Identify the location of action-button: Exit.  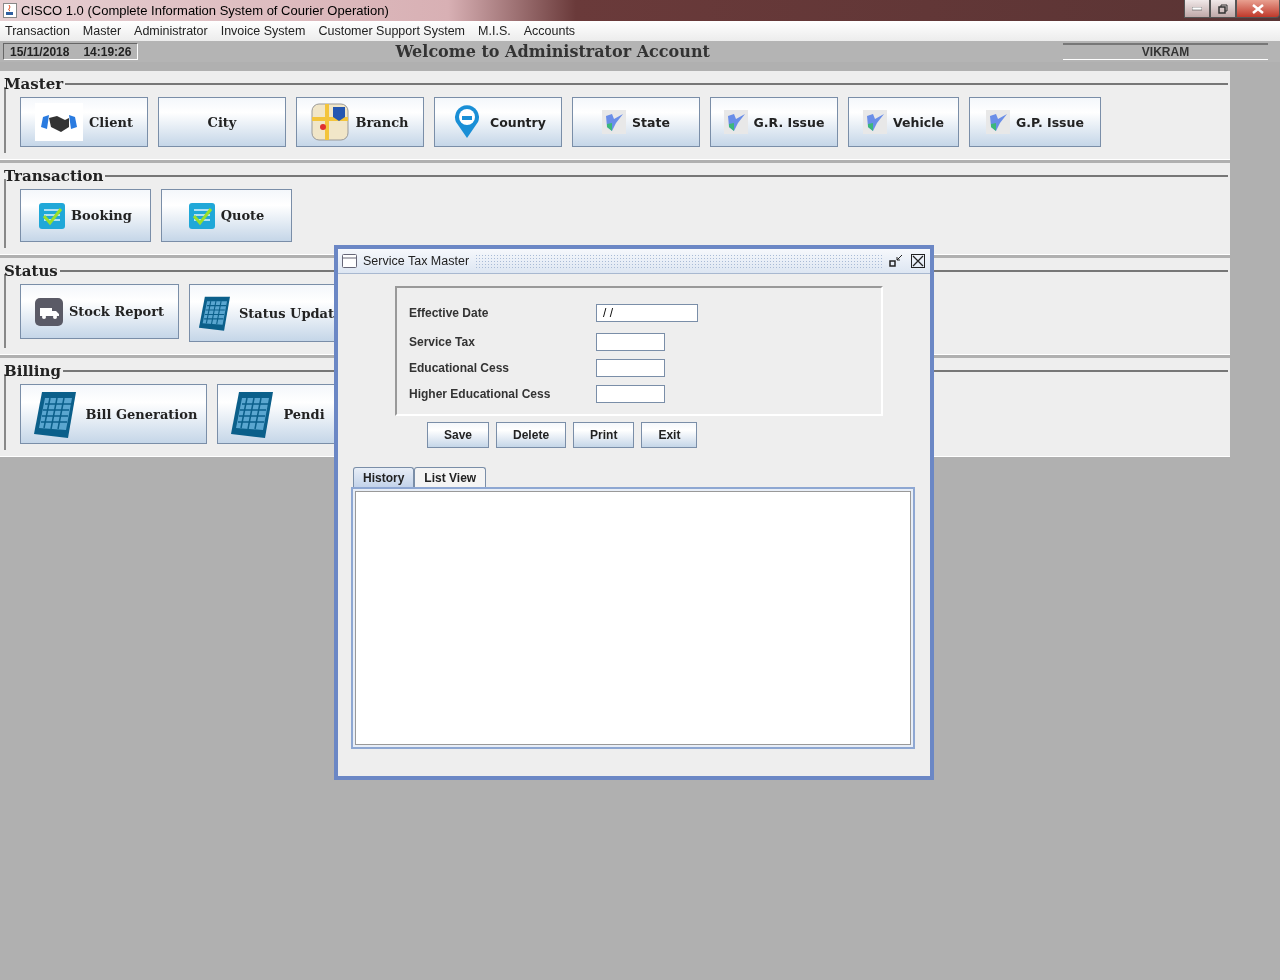
(669, 435).